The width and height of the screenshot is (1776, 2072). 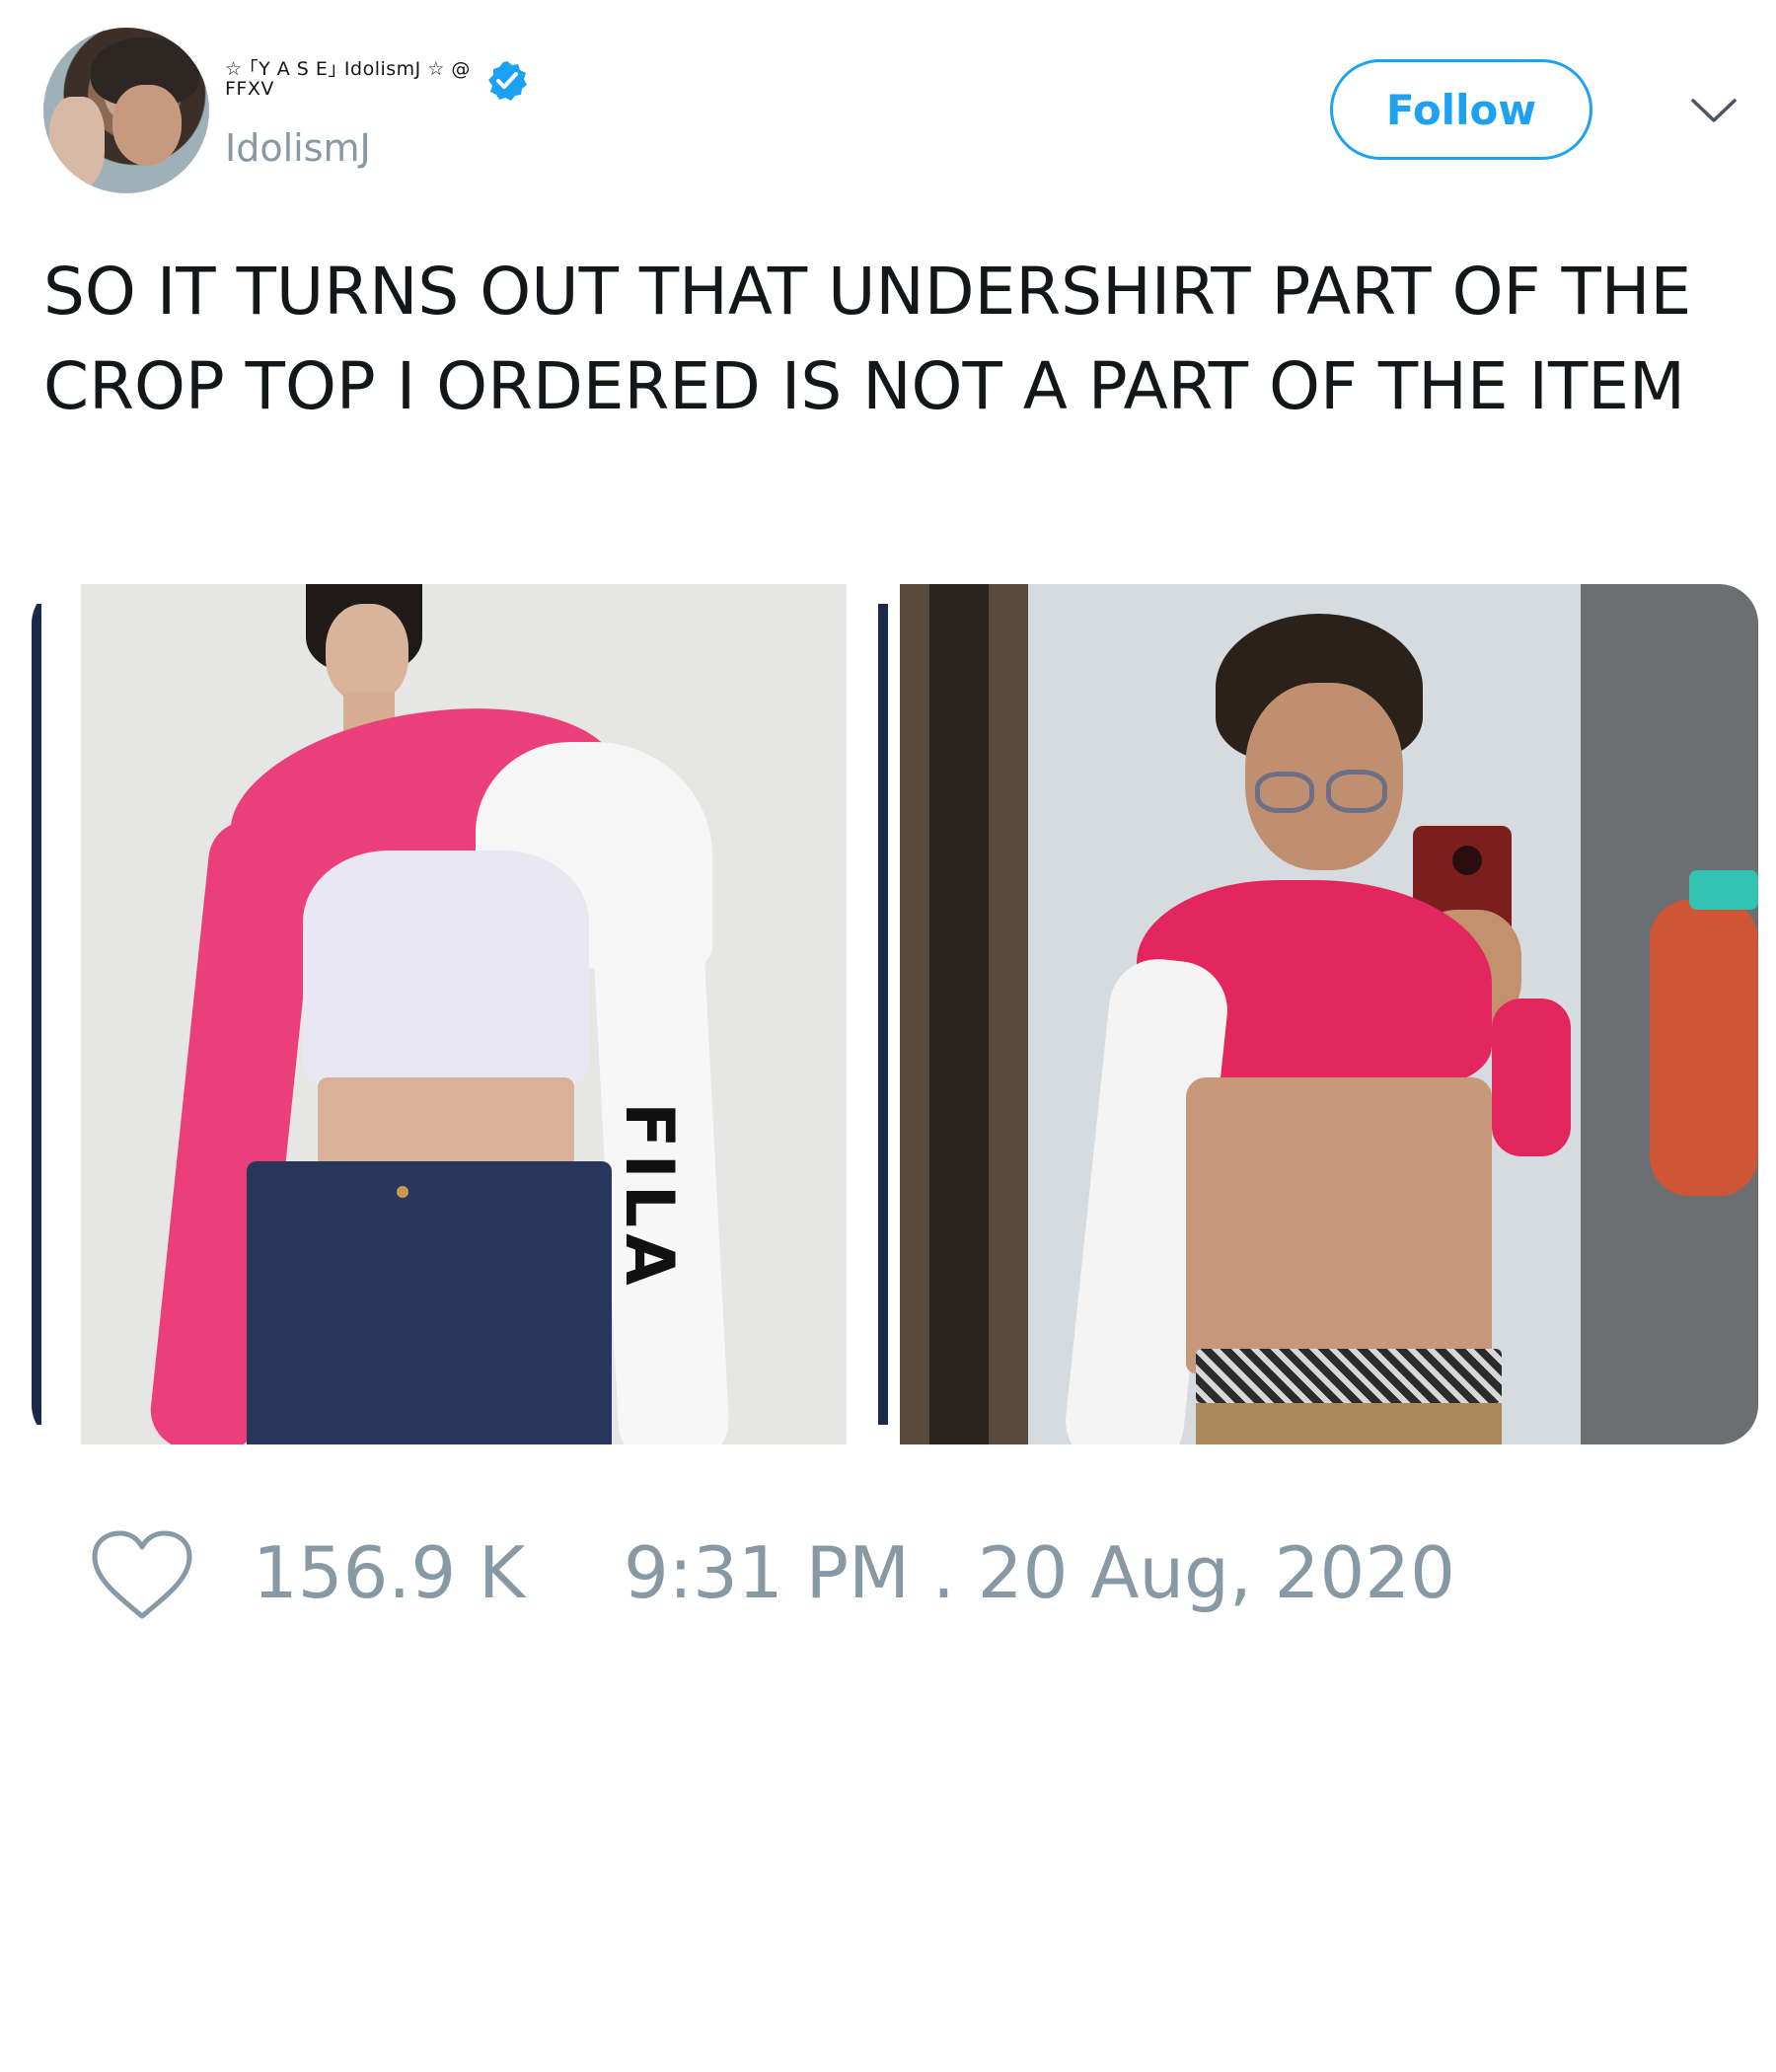 I want to click on verified-badge-icon, so click(x=508, y=81).